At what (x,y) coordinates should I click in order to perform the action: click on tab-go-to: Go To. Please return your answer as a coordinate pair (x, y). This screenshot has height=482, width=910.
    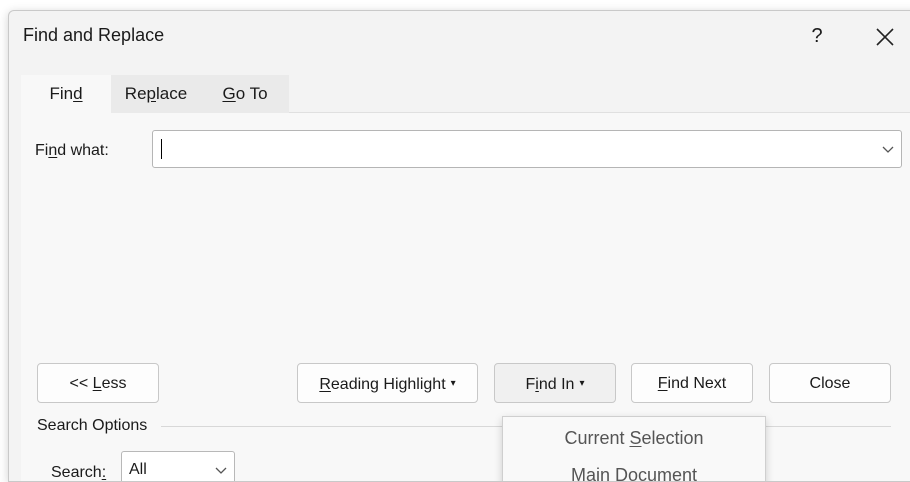
    Looking at the image, I should click on (245, 94).